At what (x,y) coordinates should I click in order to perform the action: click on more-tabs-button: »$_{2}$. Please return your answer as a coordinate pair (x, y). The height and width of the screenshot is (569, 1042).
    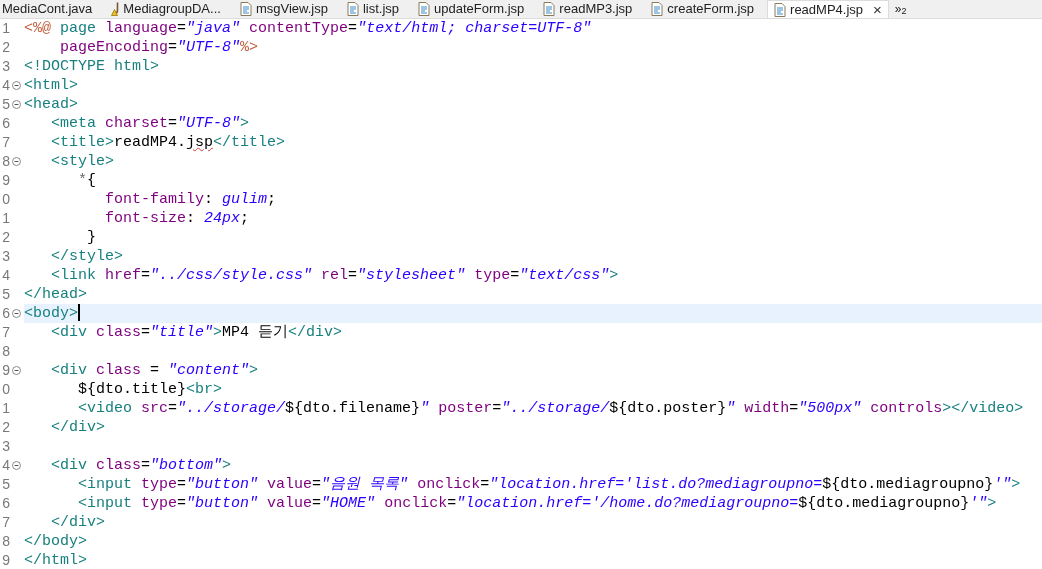
    Looking at the image, I should click on (900, 9).